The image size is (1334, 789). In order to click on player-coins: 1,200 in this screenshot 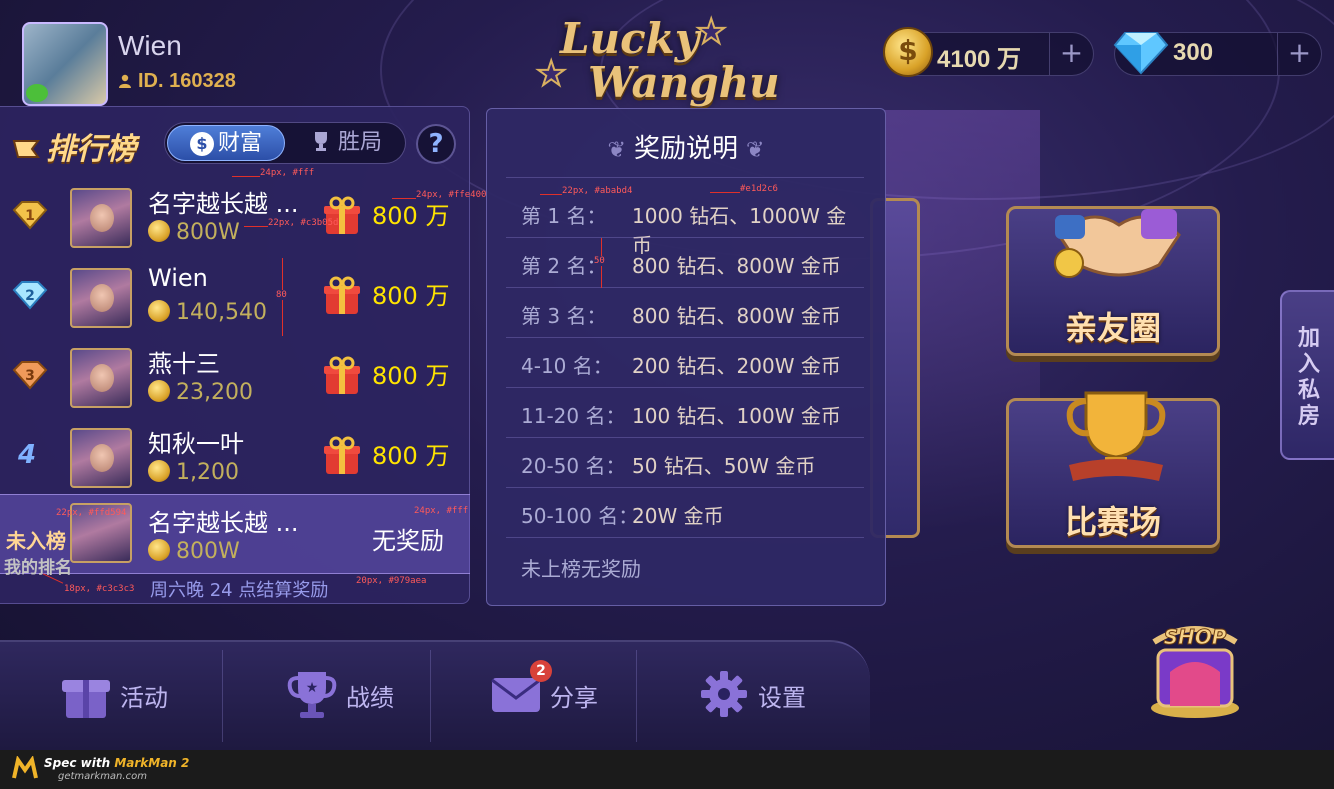, I will do `click(193, 472)`.